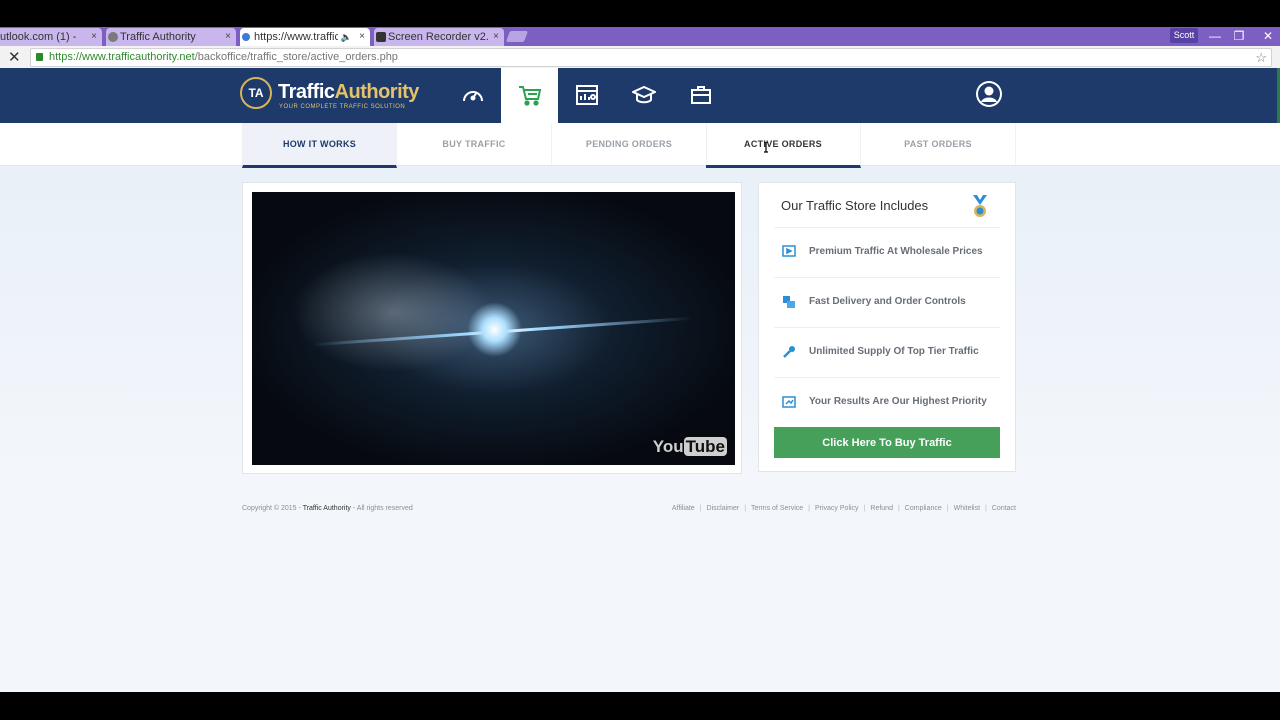 This screenshot has height=720, width=1280. Describe the element at coordinates (894, 351) in the screenshot. I see `feature-text: Unlimited Supply Of Top Tier Traffic` at that location.